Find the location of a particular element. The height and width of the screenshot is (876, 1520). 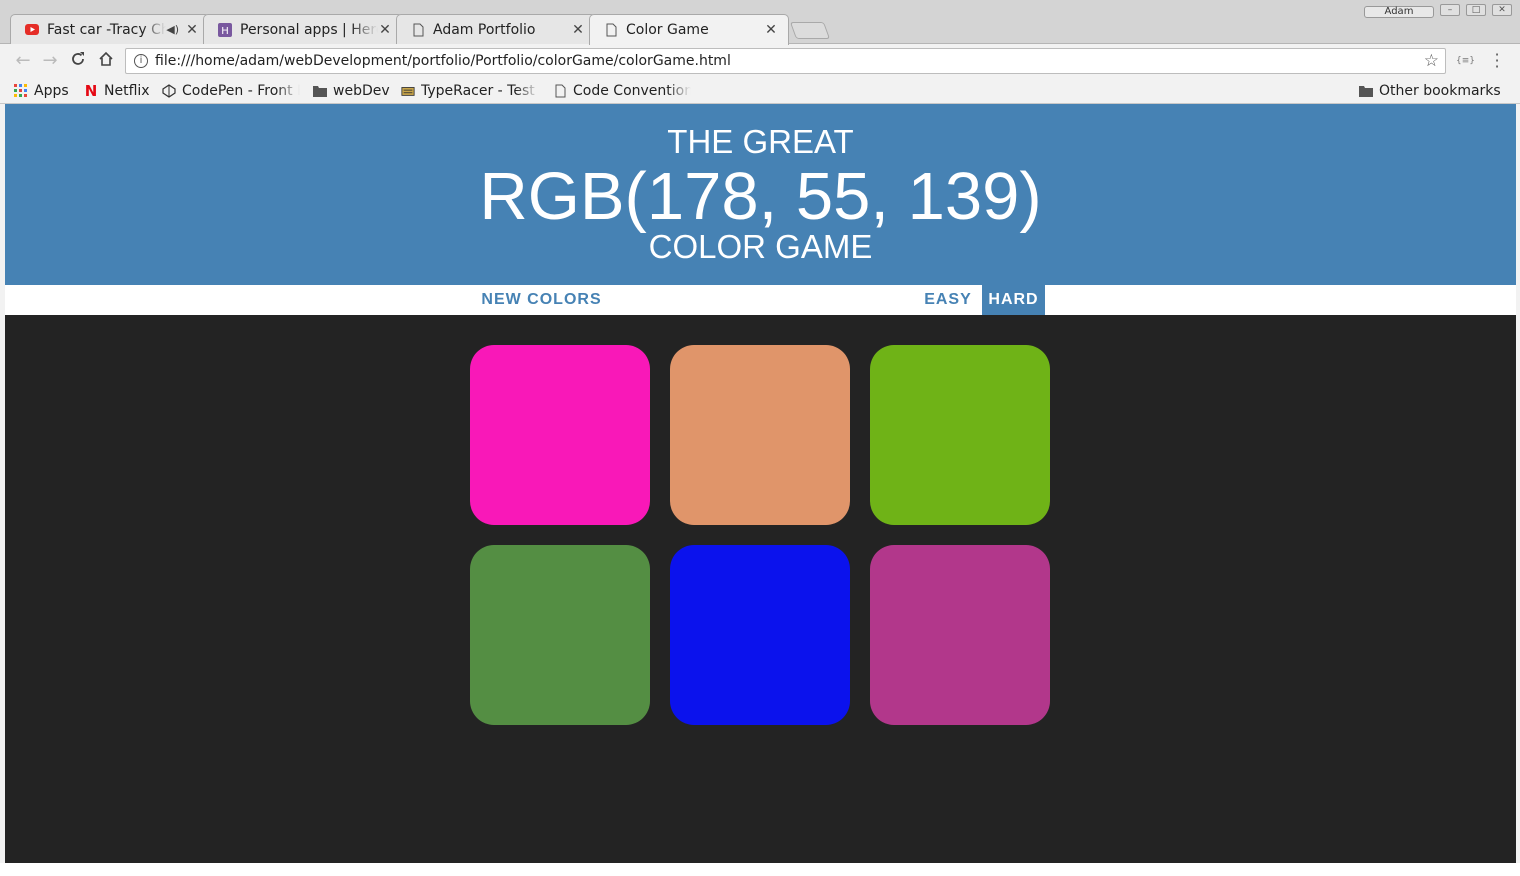

bookmark-apps: Apps is located at coordinates (41, 91).